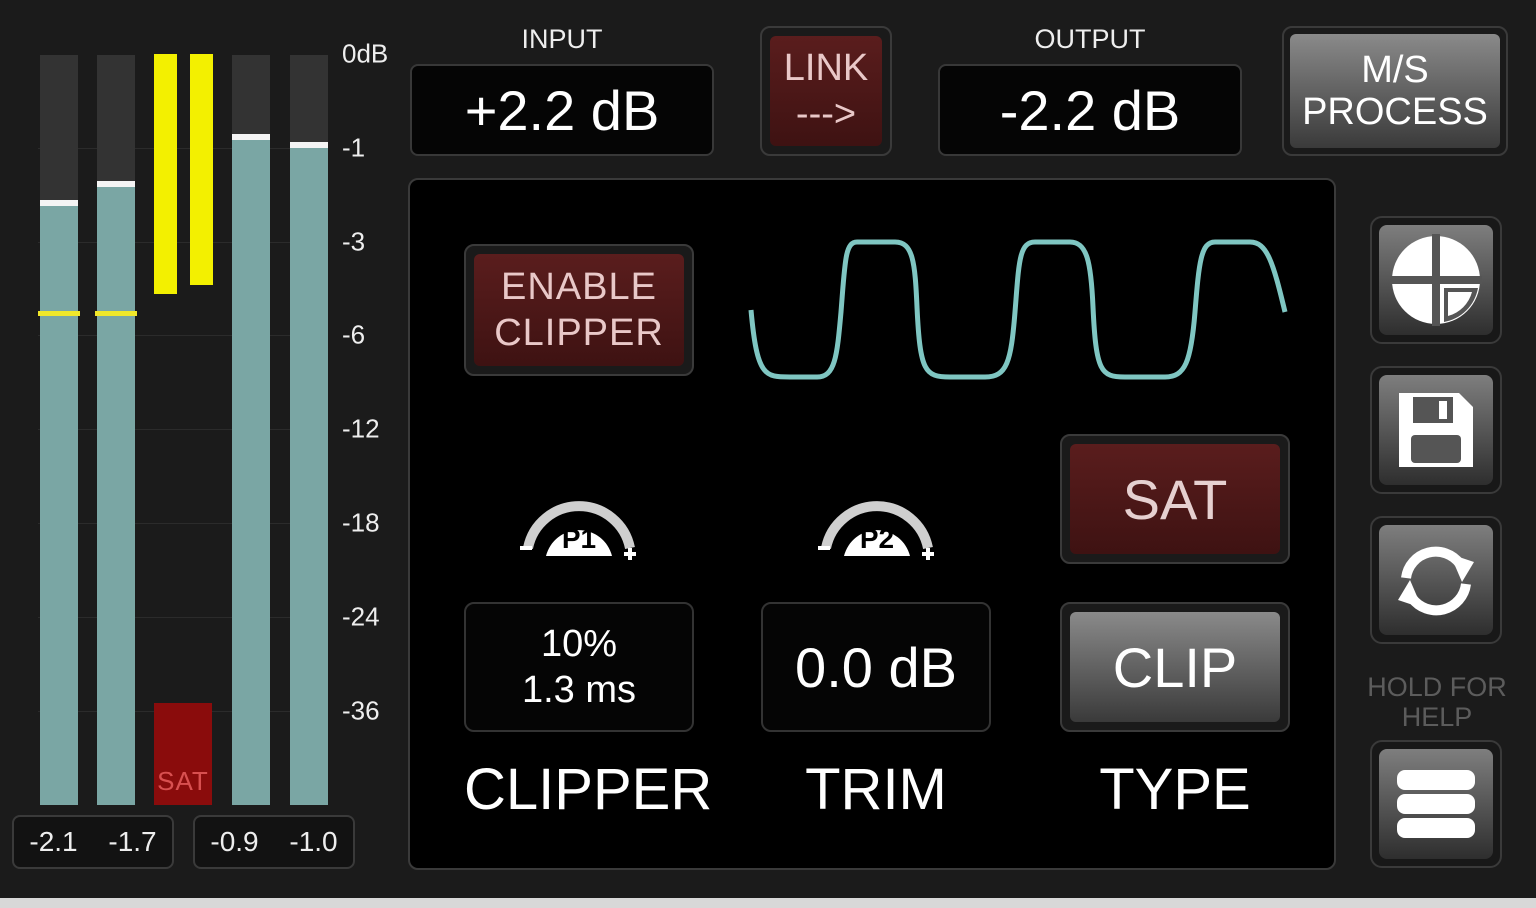 This screenshot has width=1536, height=908. What do you see at coordinates (93, 842) in the screenshot?
I see `input-peak-readout: -2.1 -1.7` at bounding box center [93, 842].